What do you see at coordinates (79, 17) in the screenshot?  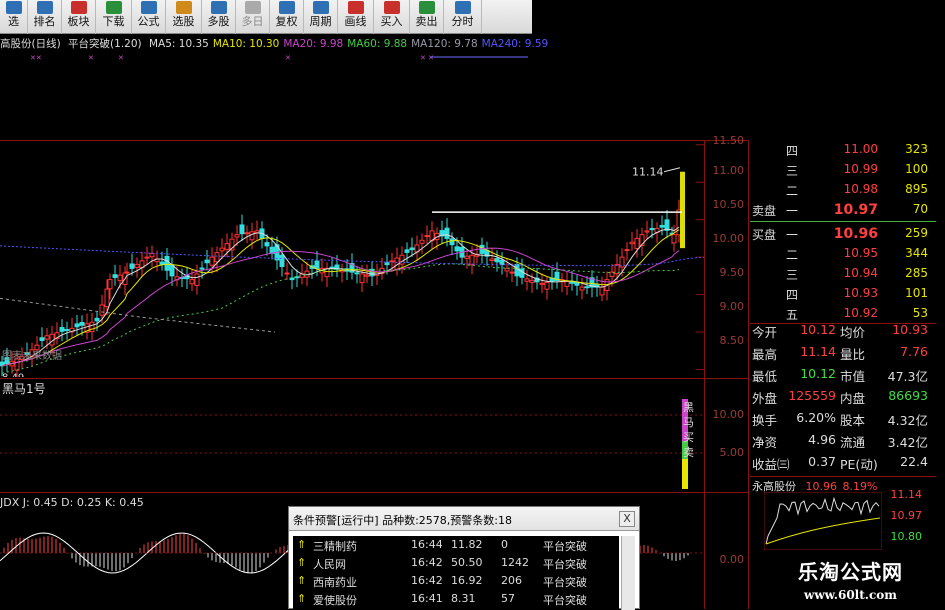 I see `toolbar-button-2: 板块` at bounding box center [79, 17].